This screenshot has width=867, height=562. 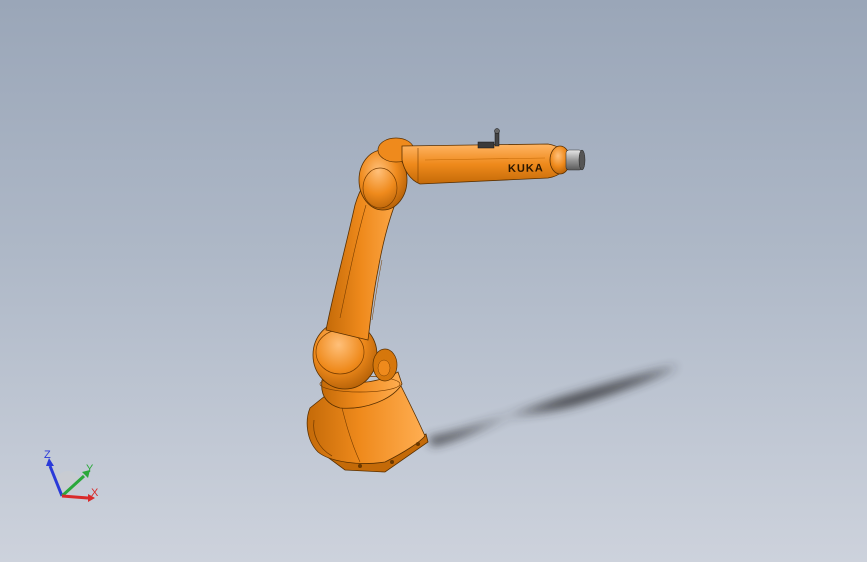 What do you see at coordinates (90, 469) in the screenshot?
I see `y-axis-label: Y` at bounding box center [90, 469].